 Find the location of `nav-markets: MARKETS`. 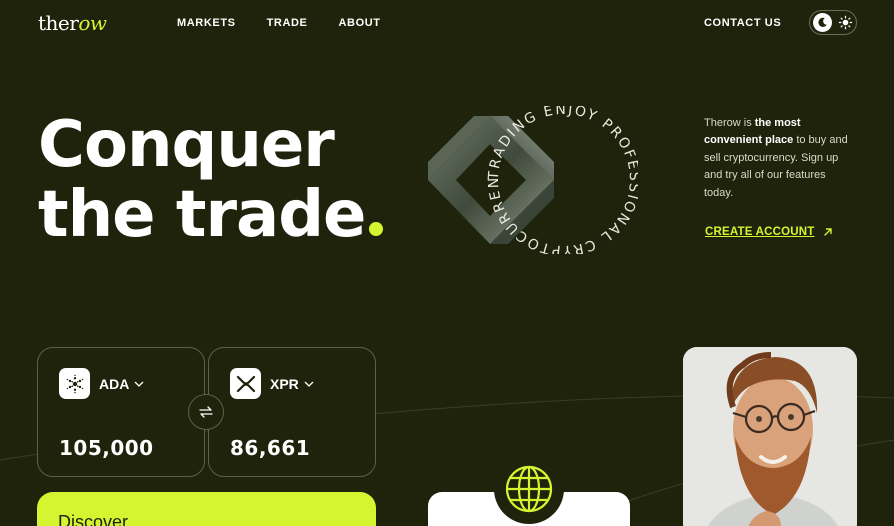

nav-markets: MARKETS is located at coordinates (206, 23).